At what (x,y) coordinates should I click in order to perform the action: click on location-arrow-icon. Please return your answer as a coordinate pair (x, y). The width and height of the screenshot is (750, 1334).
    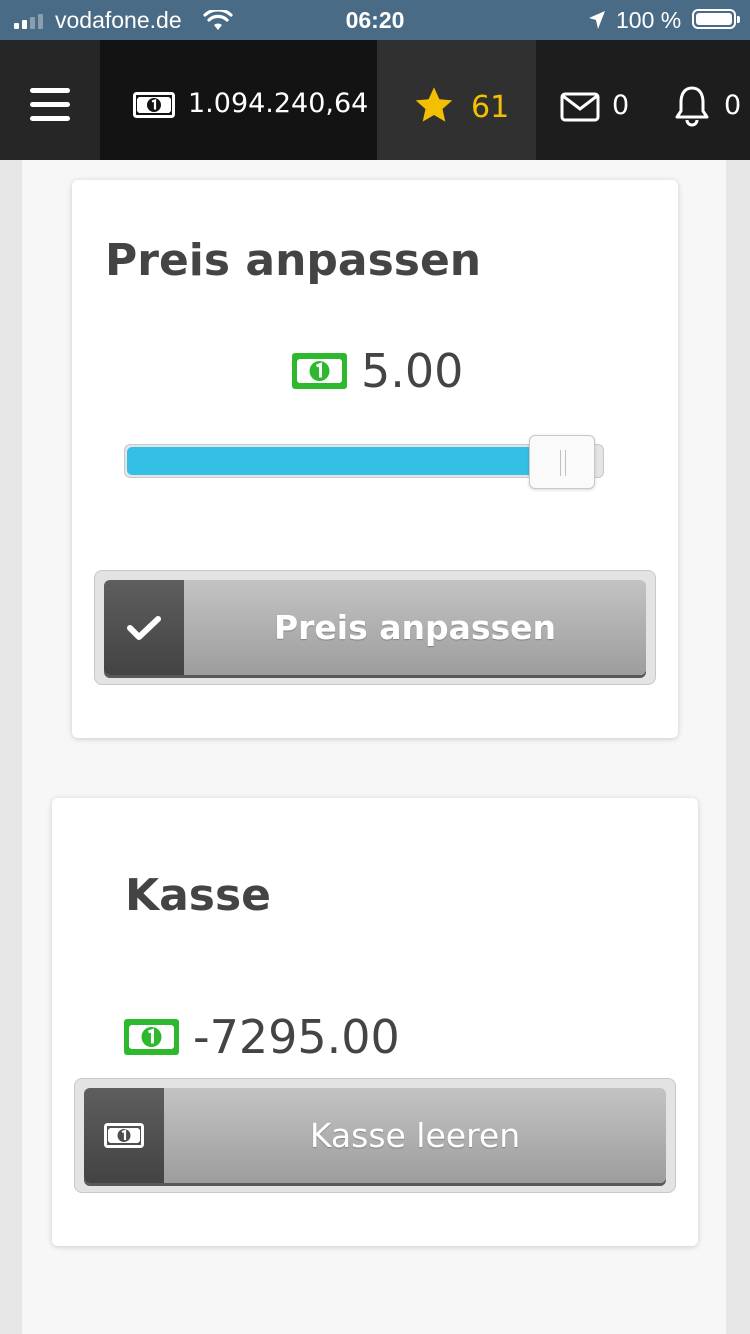
    Looking at the image, I should click on (597, 20).